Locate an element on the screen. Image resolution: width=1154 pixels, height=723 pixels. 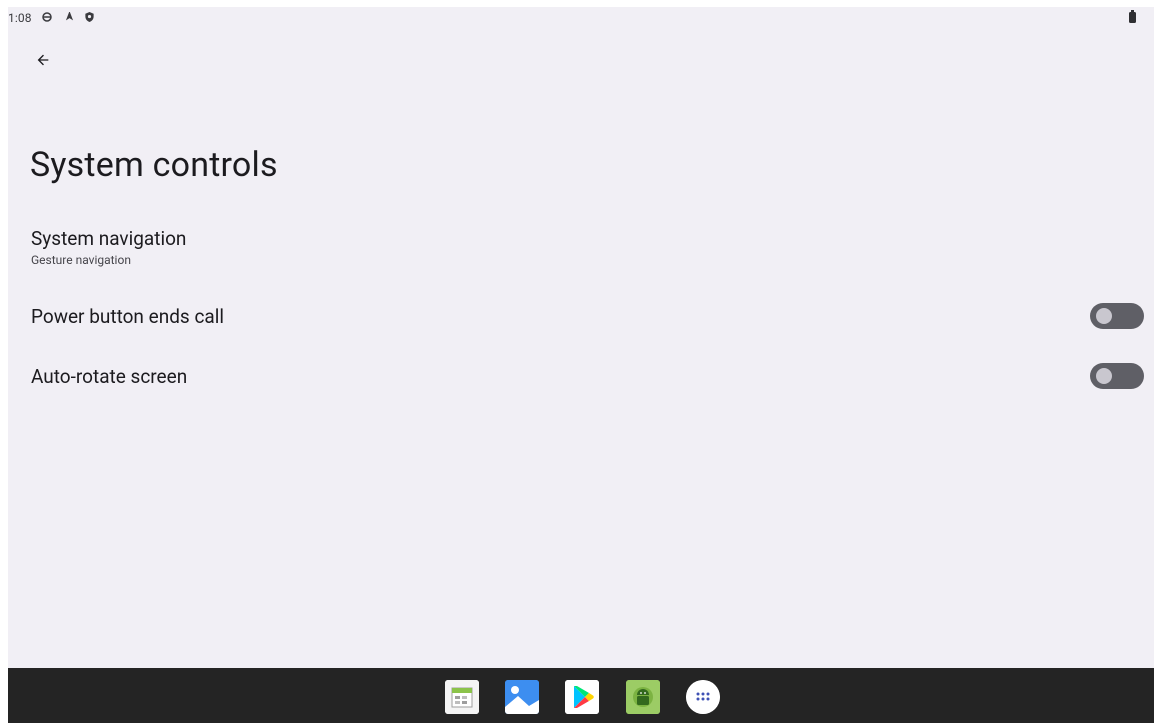
status-time: 1:08 is located at coordinates (20, 18).